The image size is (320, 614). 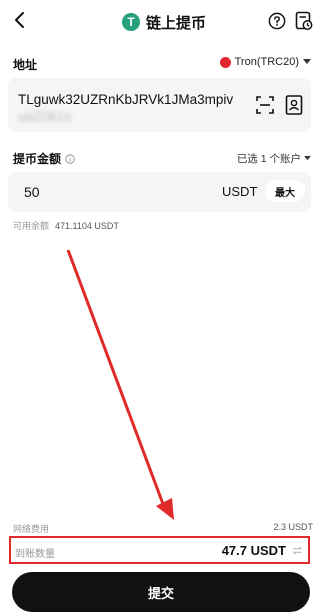 I want to click on network-fee-row: 网络费用 2.3 USDT, so click(x=163, y=528).